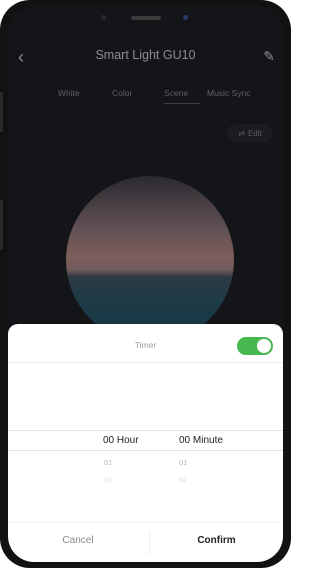  Describe the element at coordinates (228, 93) in the screenshot. I see `tab-music-sync: Music Sync` at that location.